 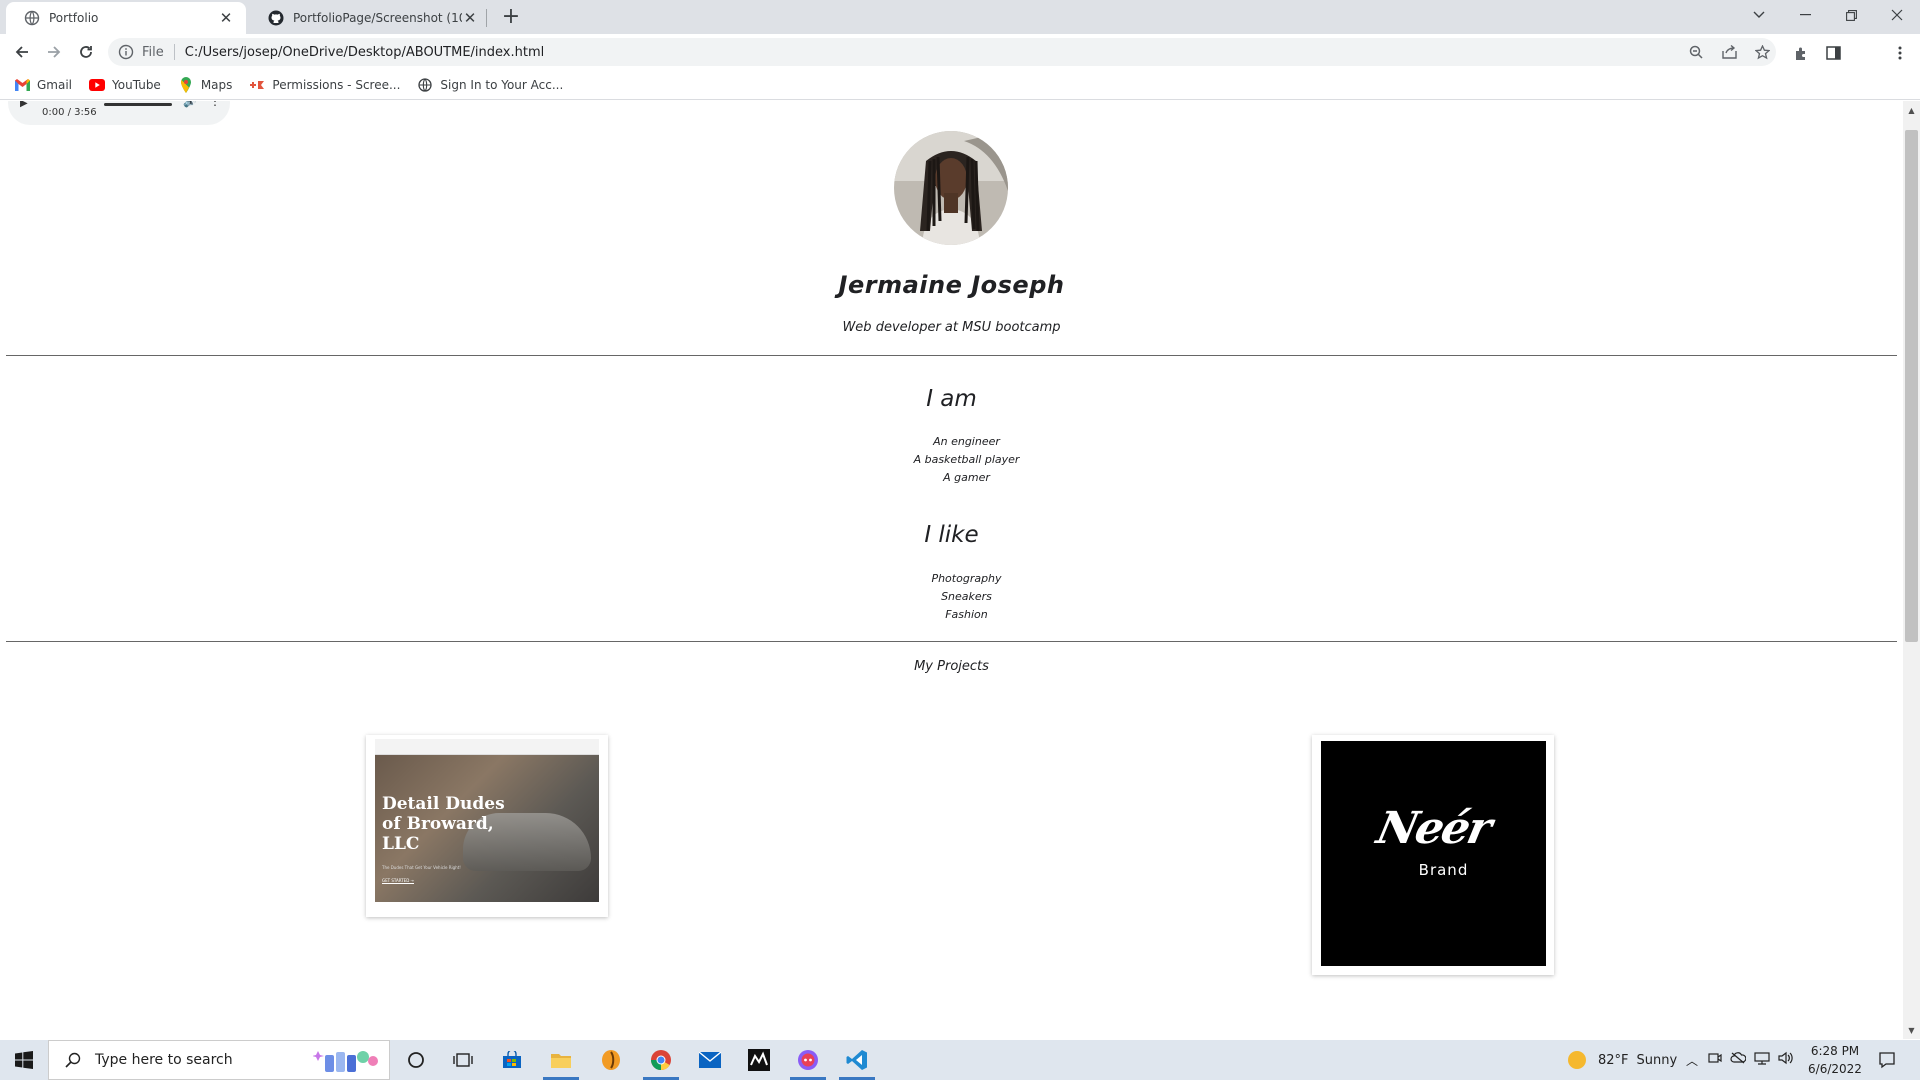 What do you see at coordinates (1657, 1060) in the screenshot?
I see `weather-condition: Sunny` at bounding box center [1657, 1060].